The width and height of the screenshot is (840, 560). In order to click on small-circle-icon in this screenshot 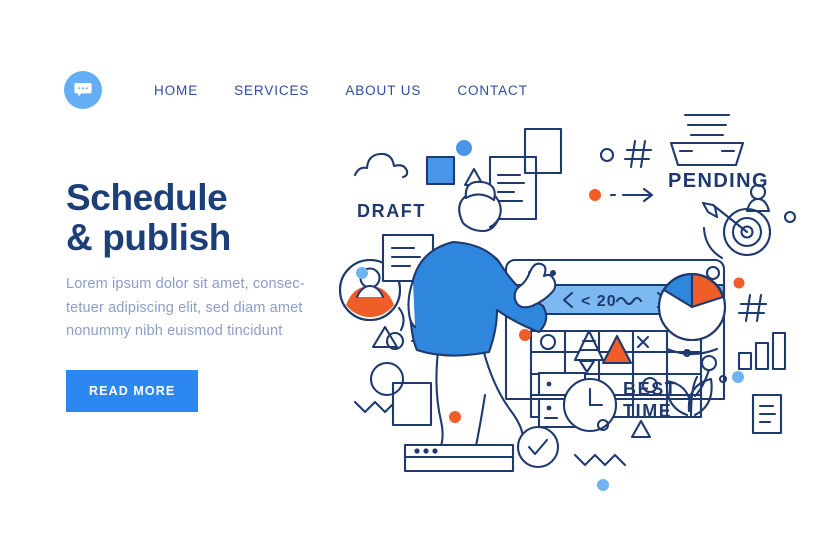, I will do `click(790, 217)`.